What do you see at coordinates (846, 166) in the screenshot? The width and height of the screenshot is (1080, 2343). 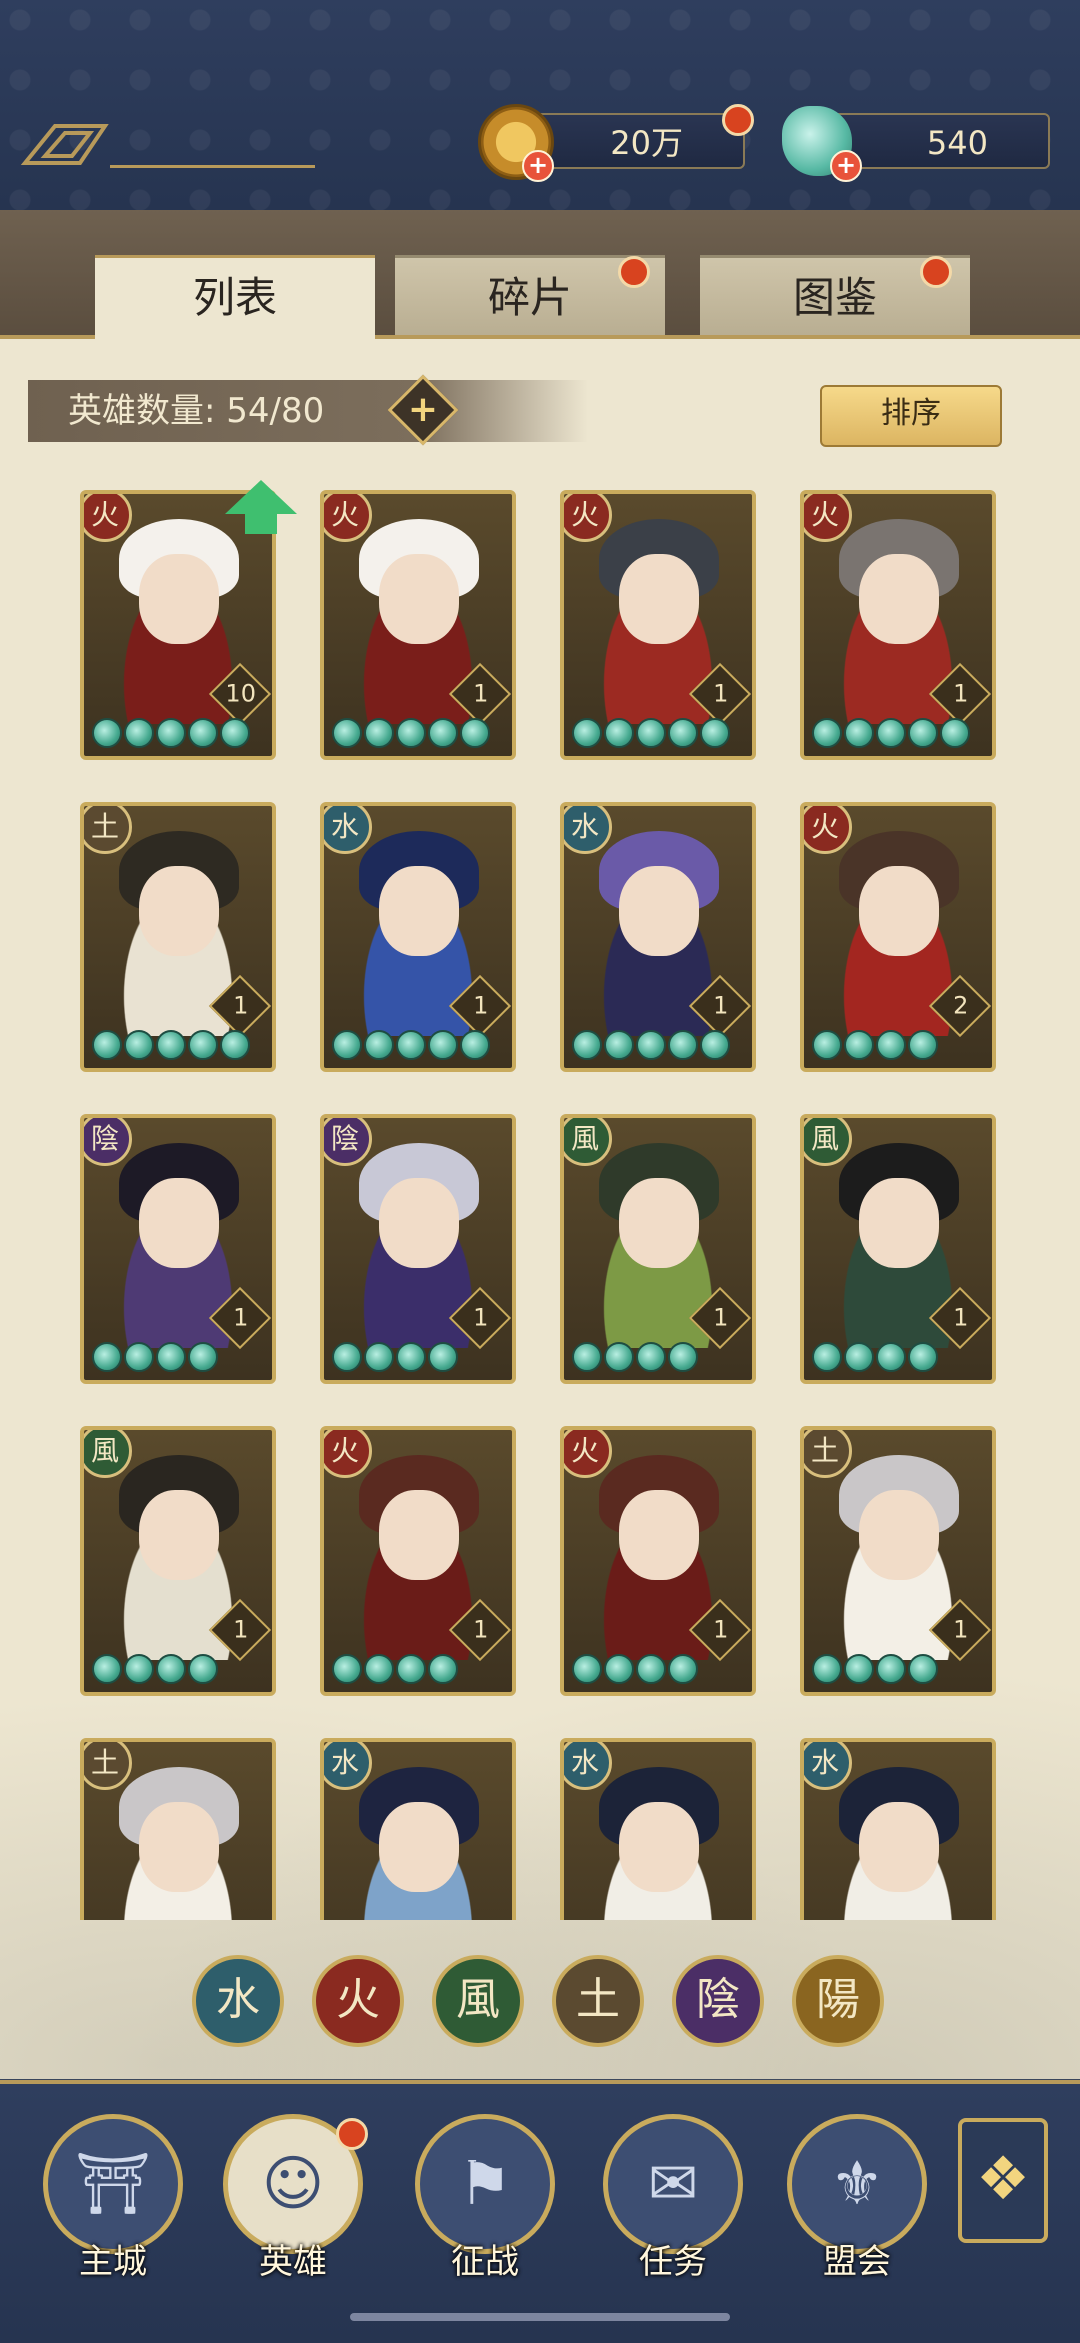 I see `add-jade-icon: +` at bounding box center [846, 166].